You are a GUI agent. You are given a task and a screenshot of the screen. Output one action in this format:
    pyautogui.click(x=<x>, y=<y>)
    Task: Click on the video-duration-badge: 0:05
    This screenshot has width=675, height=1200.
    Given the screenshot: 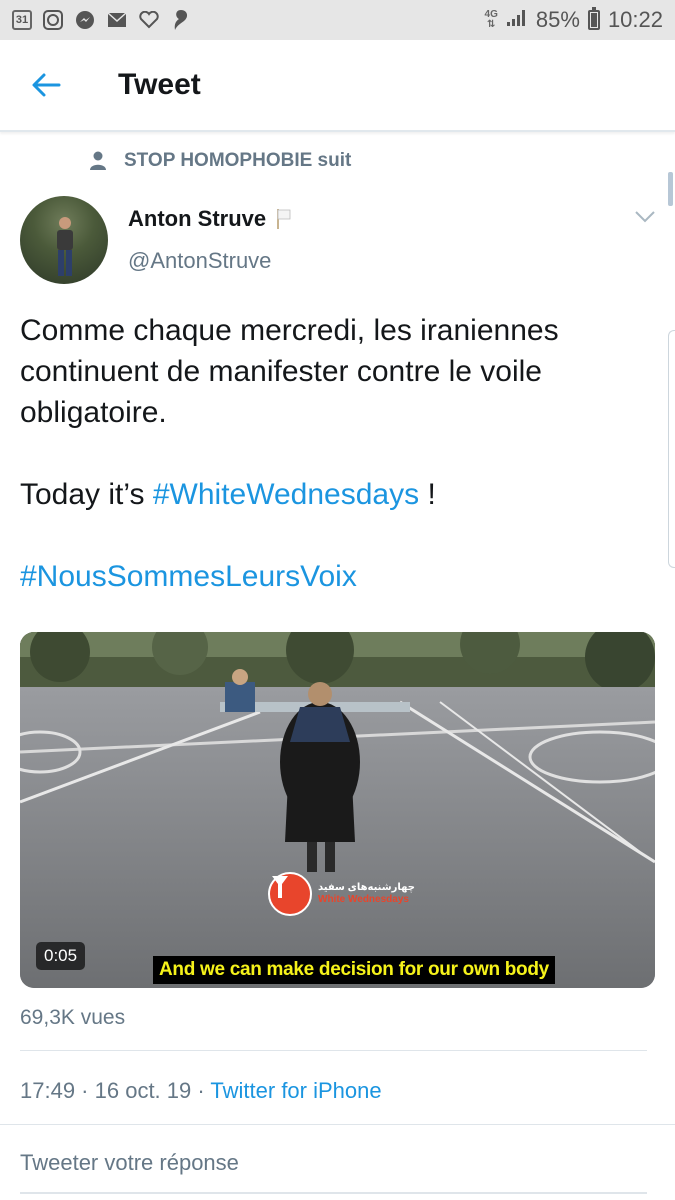 What is the action you would take?
    pyautogui.click(x=61, y=956)
    